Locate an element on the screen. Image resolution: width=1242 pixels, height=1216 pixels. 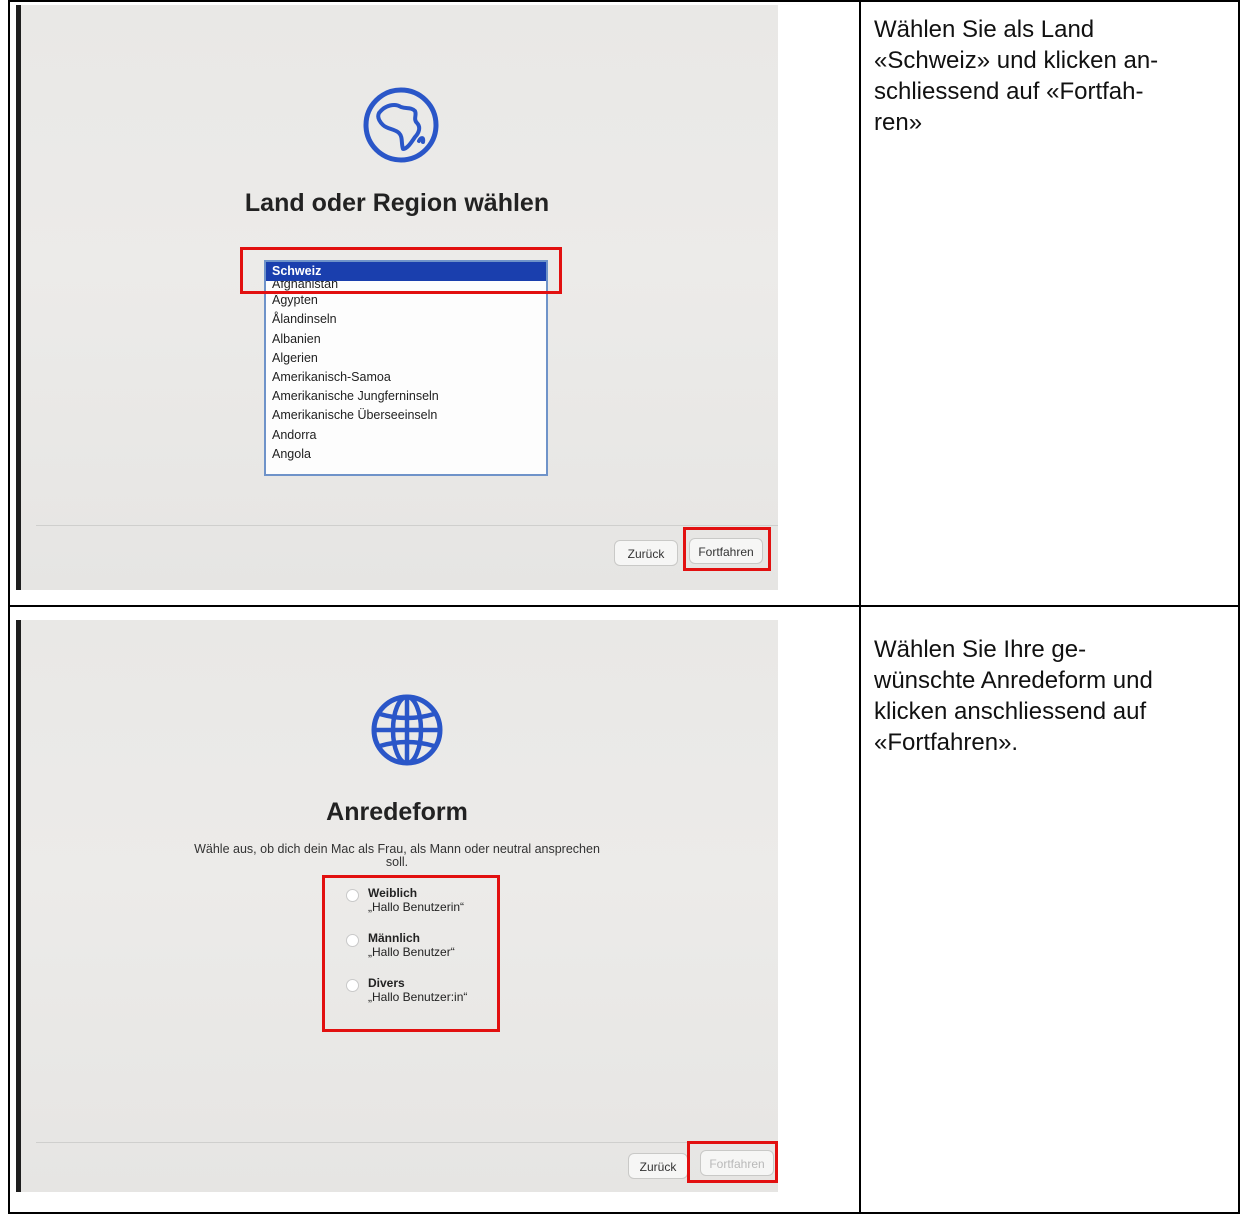
instruction-line: klicken anschliessend auf is located at coordinates (1010, 711).